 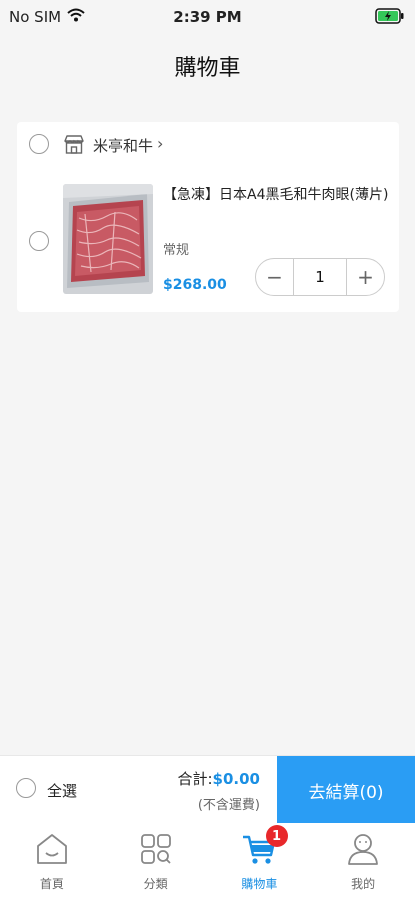 I want to click on category-icon, so click(x=156, y=851).